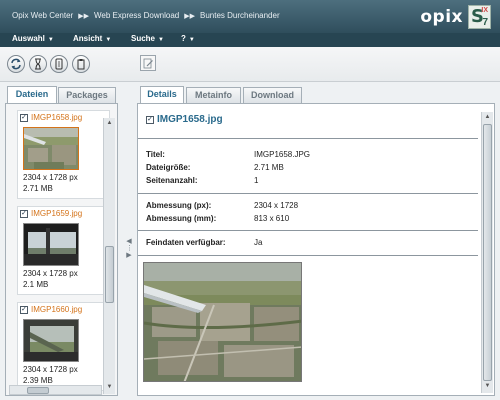 Image resolution: width=500 pixels, height=400 pixels. What do you see at coordinates (87, 95) in the screenshot?
I see `tab-packages: Packages` at bounding box center [87, 95].